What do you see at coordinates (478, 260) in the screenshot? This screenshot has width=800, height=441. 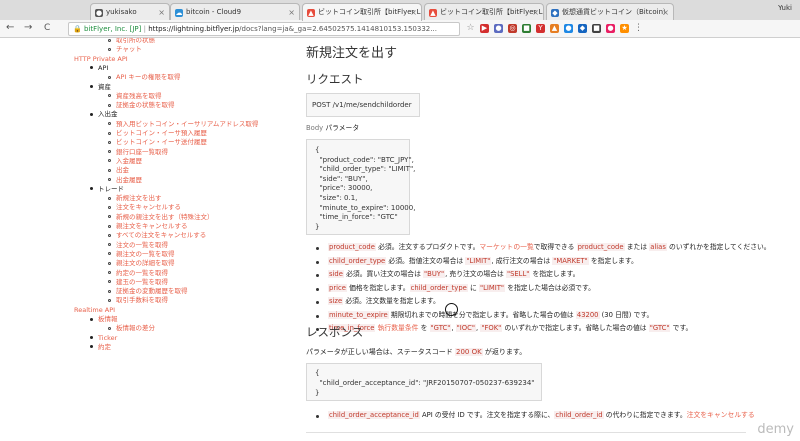 I see `inline-code: "LIMIT"` at bounding box center [478, 260].